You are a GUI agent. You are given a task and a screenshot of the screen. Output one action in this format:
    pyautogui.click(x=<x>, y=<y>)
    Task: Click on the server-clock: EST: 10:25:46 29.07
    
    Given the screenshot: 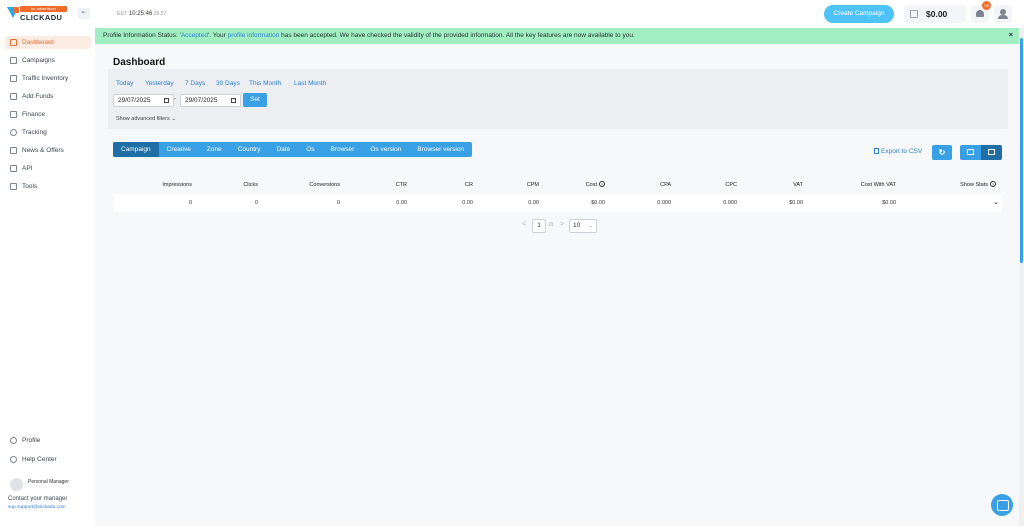 What is the action you would take?
    pyautogui.click(x=141, y=14)
    